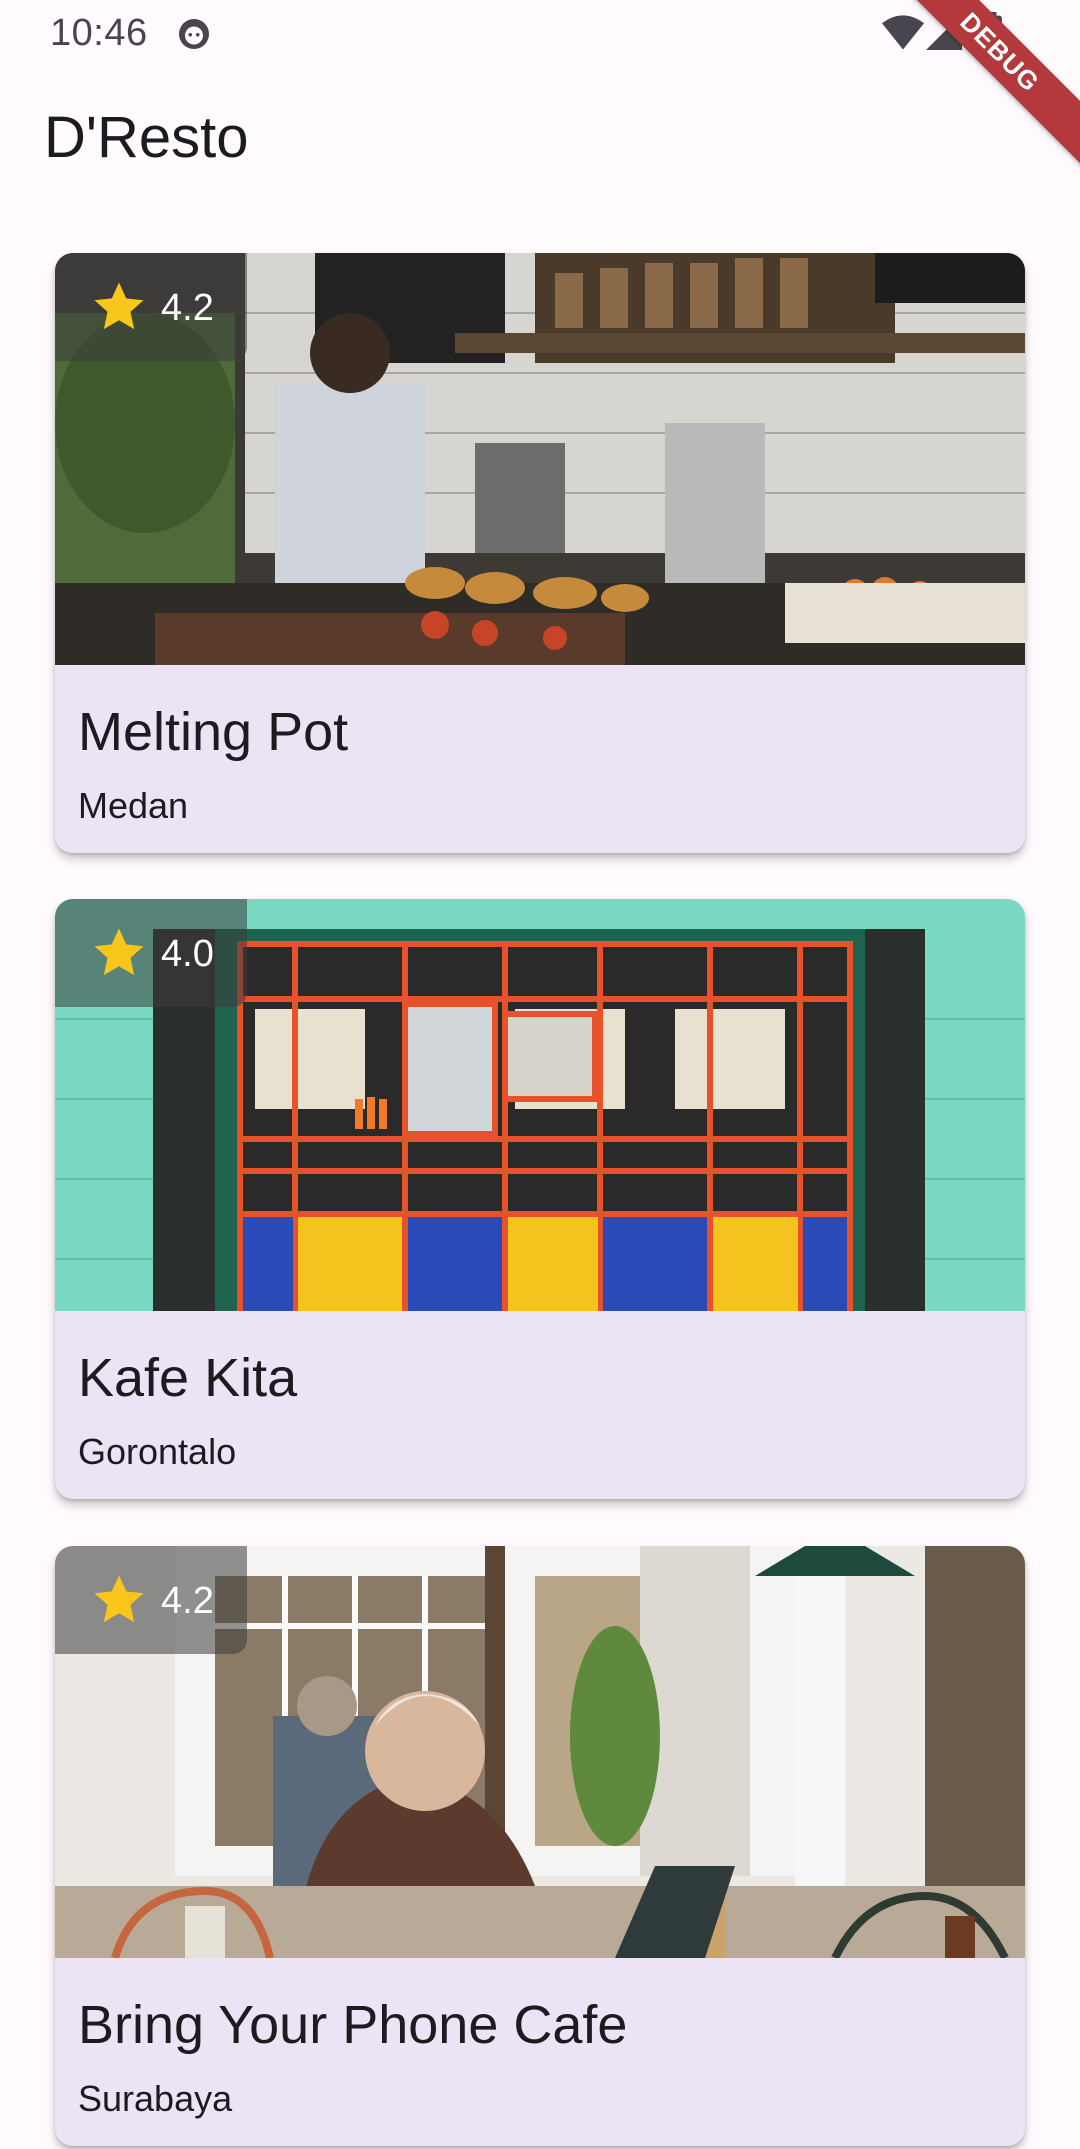  I want to click on restaurant-name: Bring Your Phone Cafe, so click(353, 2025).